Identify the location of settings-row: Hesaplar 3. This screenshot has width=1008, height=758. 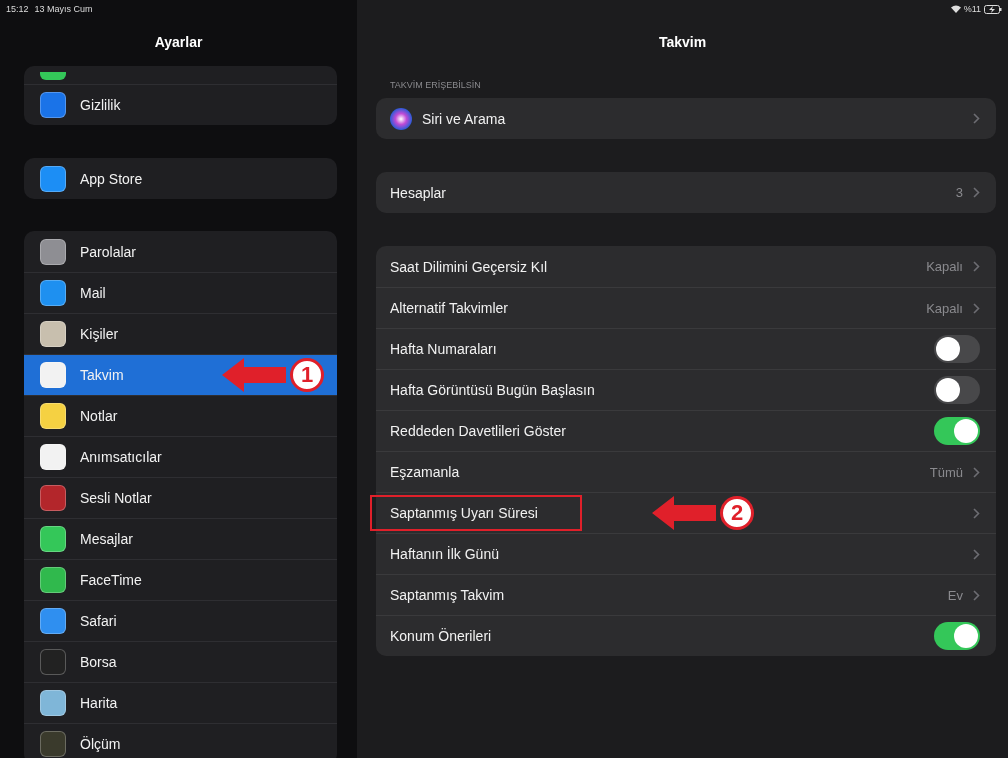
(686, 192).